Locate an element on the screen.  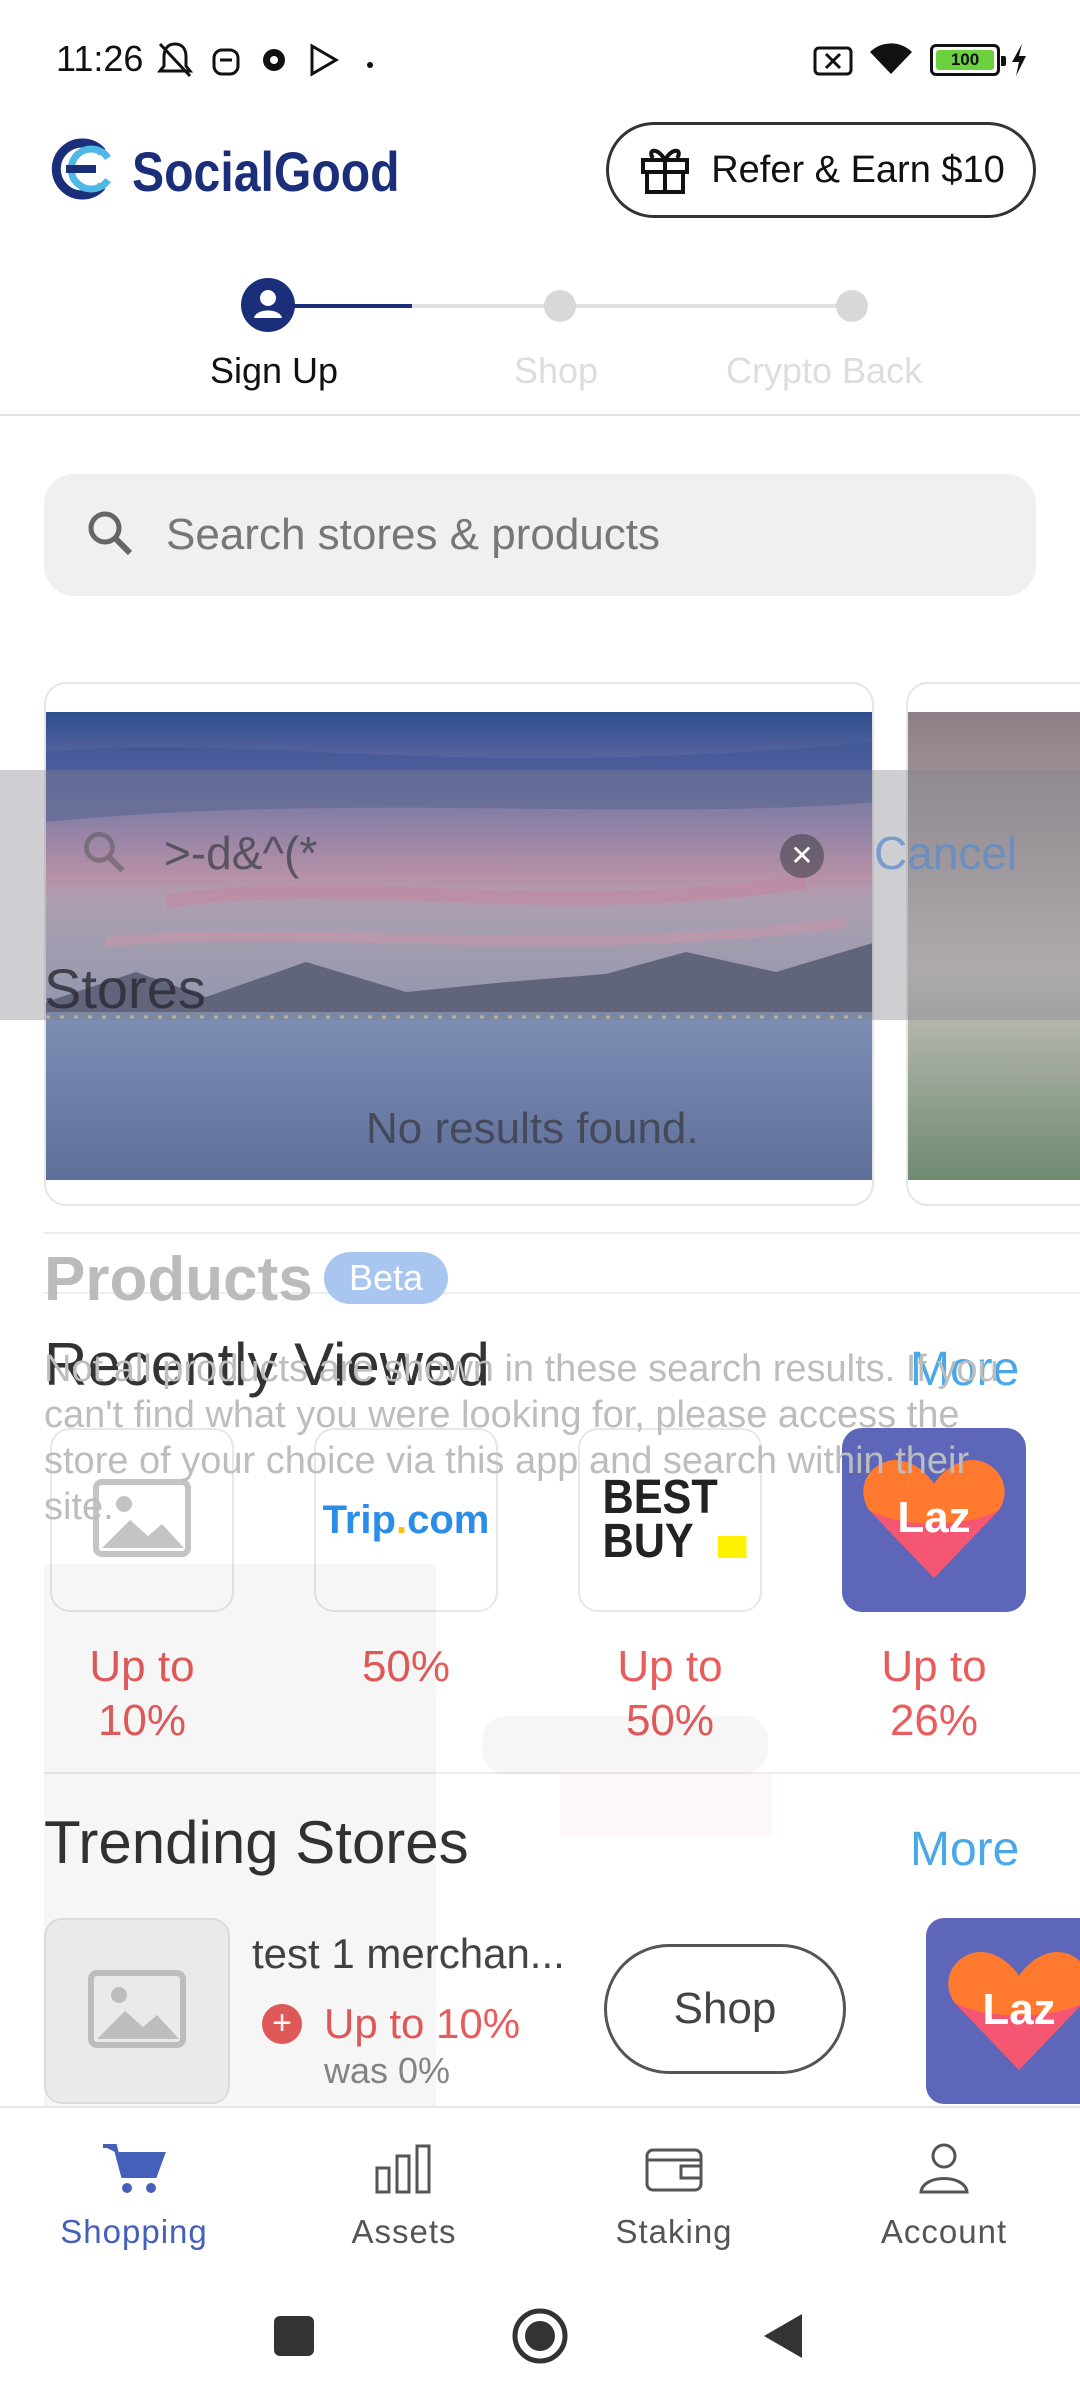
bestbuy-logo: BEST BUY is located at coordinates (675, 1520).